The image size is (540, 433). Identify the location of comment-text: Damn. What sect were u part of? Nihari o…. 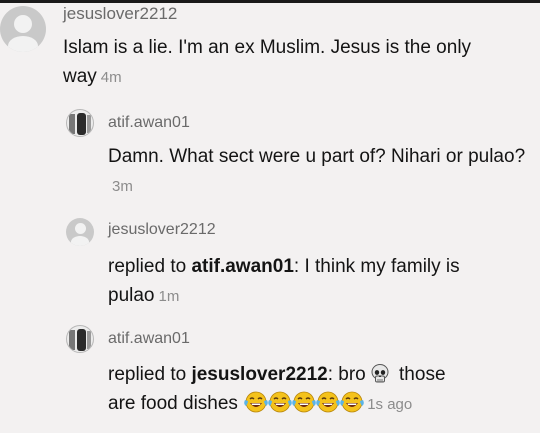
(318, 171).